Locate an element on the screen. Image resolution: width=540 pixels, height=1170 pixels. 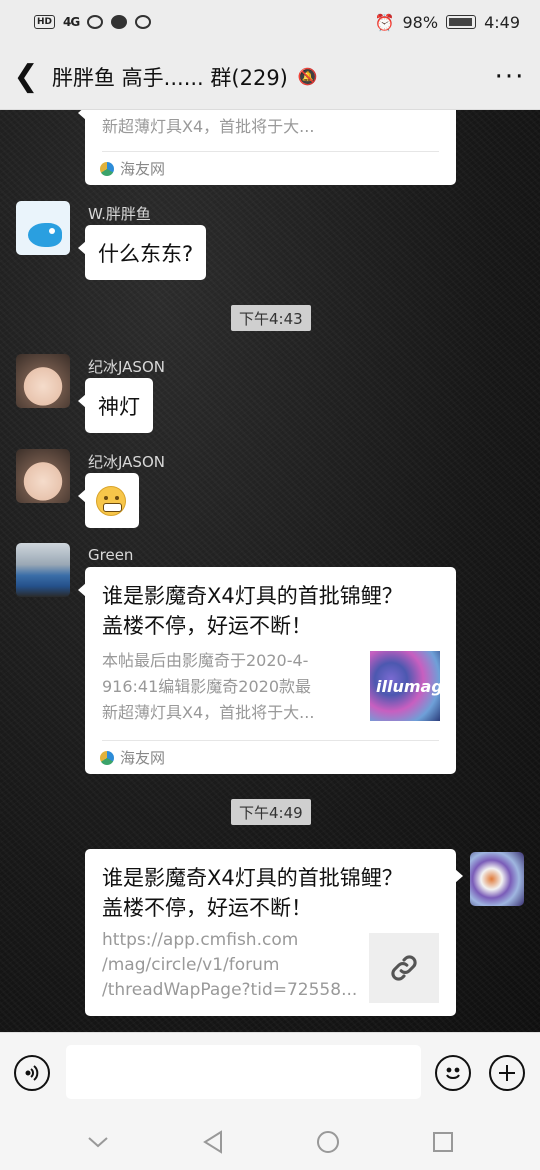
recents-square-icon is located at coordinates (443, 1142).